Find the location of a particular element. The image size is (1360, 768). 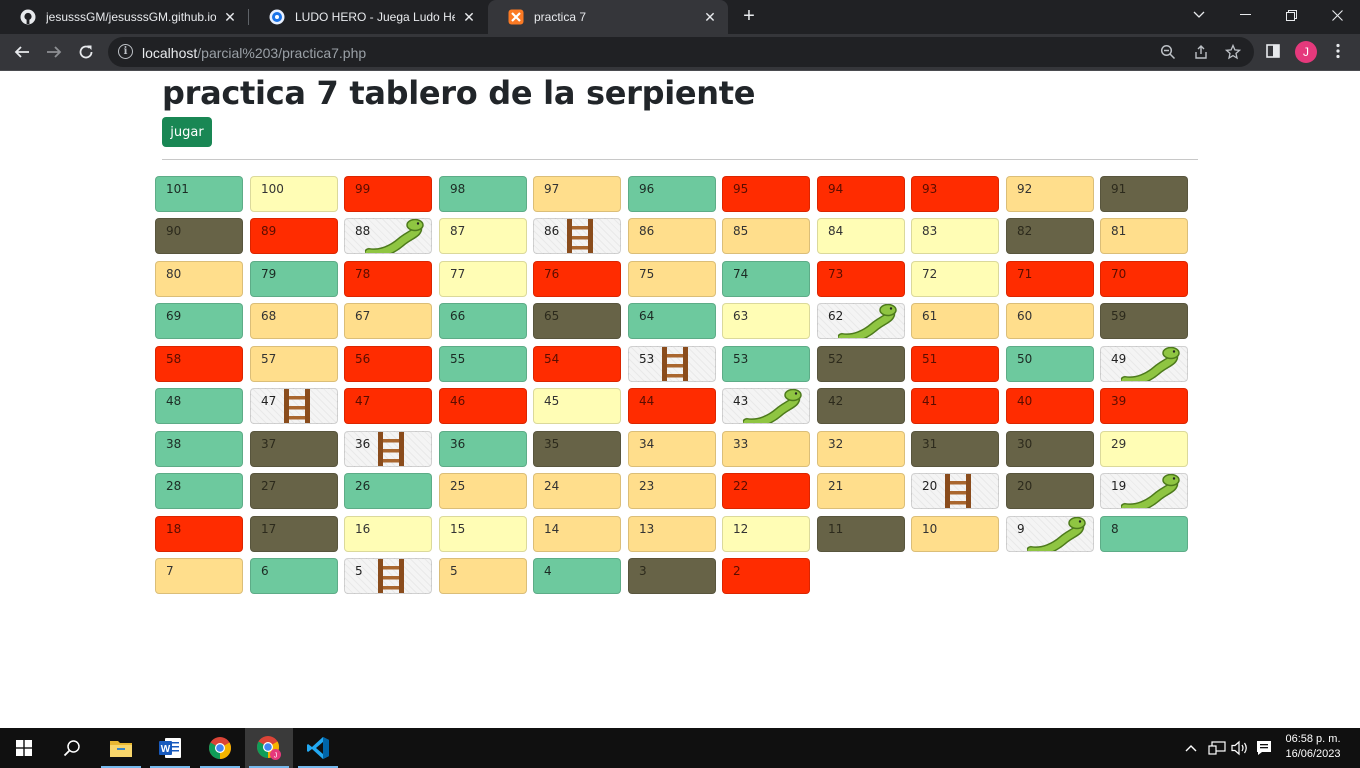

back-arrow-icon is located at coordinates (22, 52).